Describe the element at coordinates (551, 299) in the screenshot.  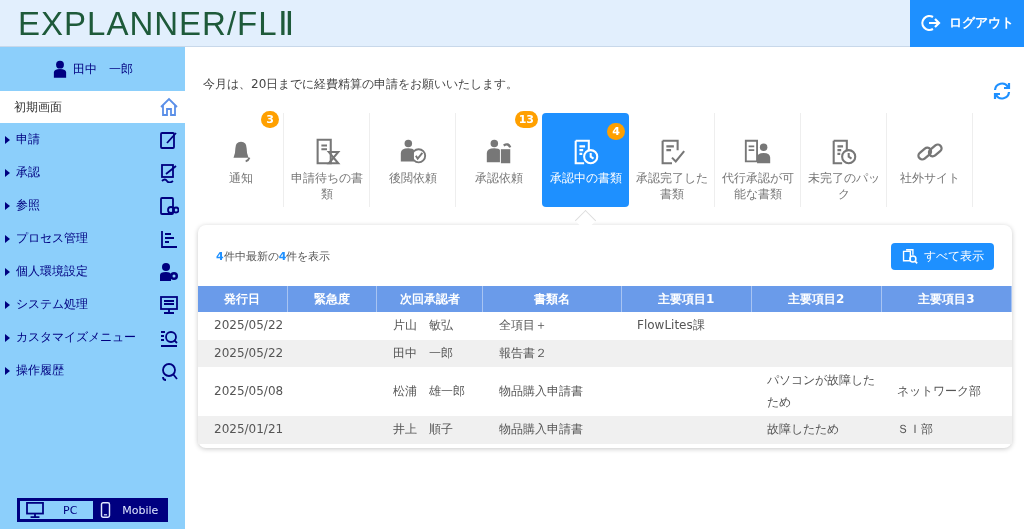
I see `column-header: 書類名` at that location.